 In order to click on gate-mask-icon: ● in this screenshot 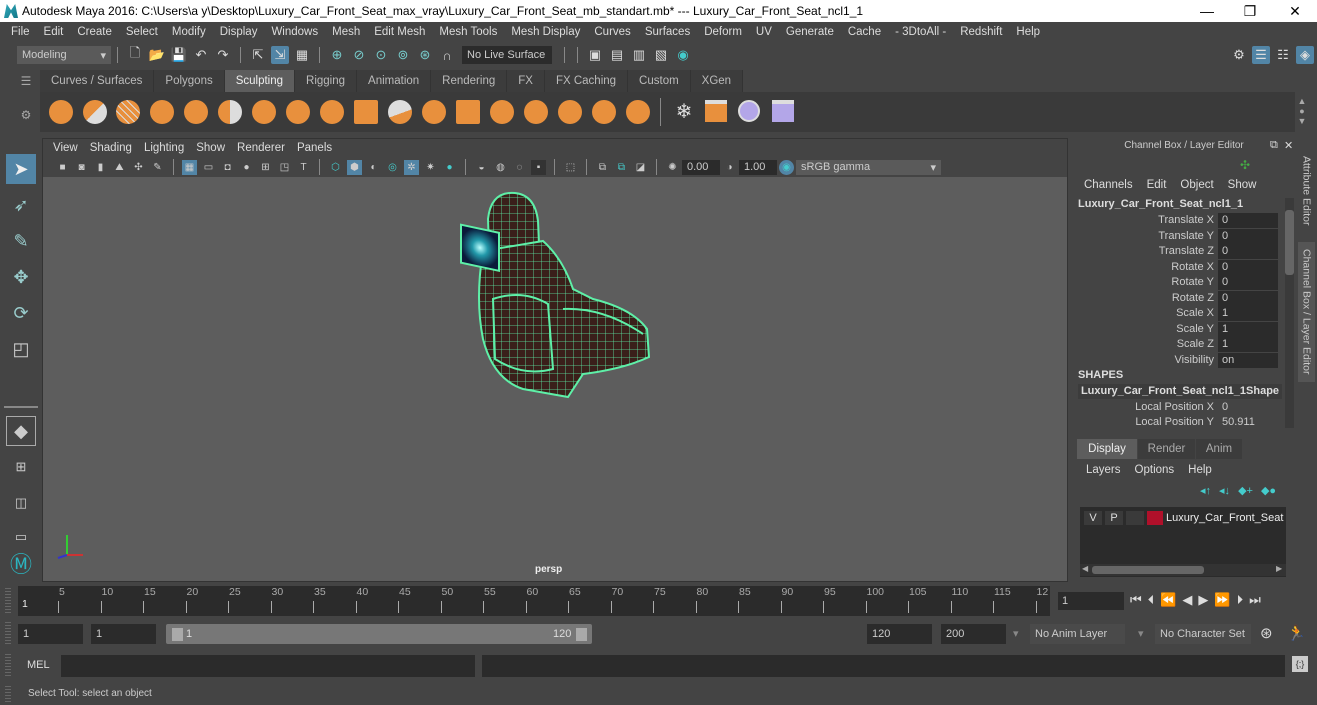, I will do `click(246, 167)`.